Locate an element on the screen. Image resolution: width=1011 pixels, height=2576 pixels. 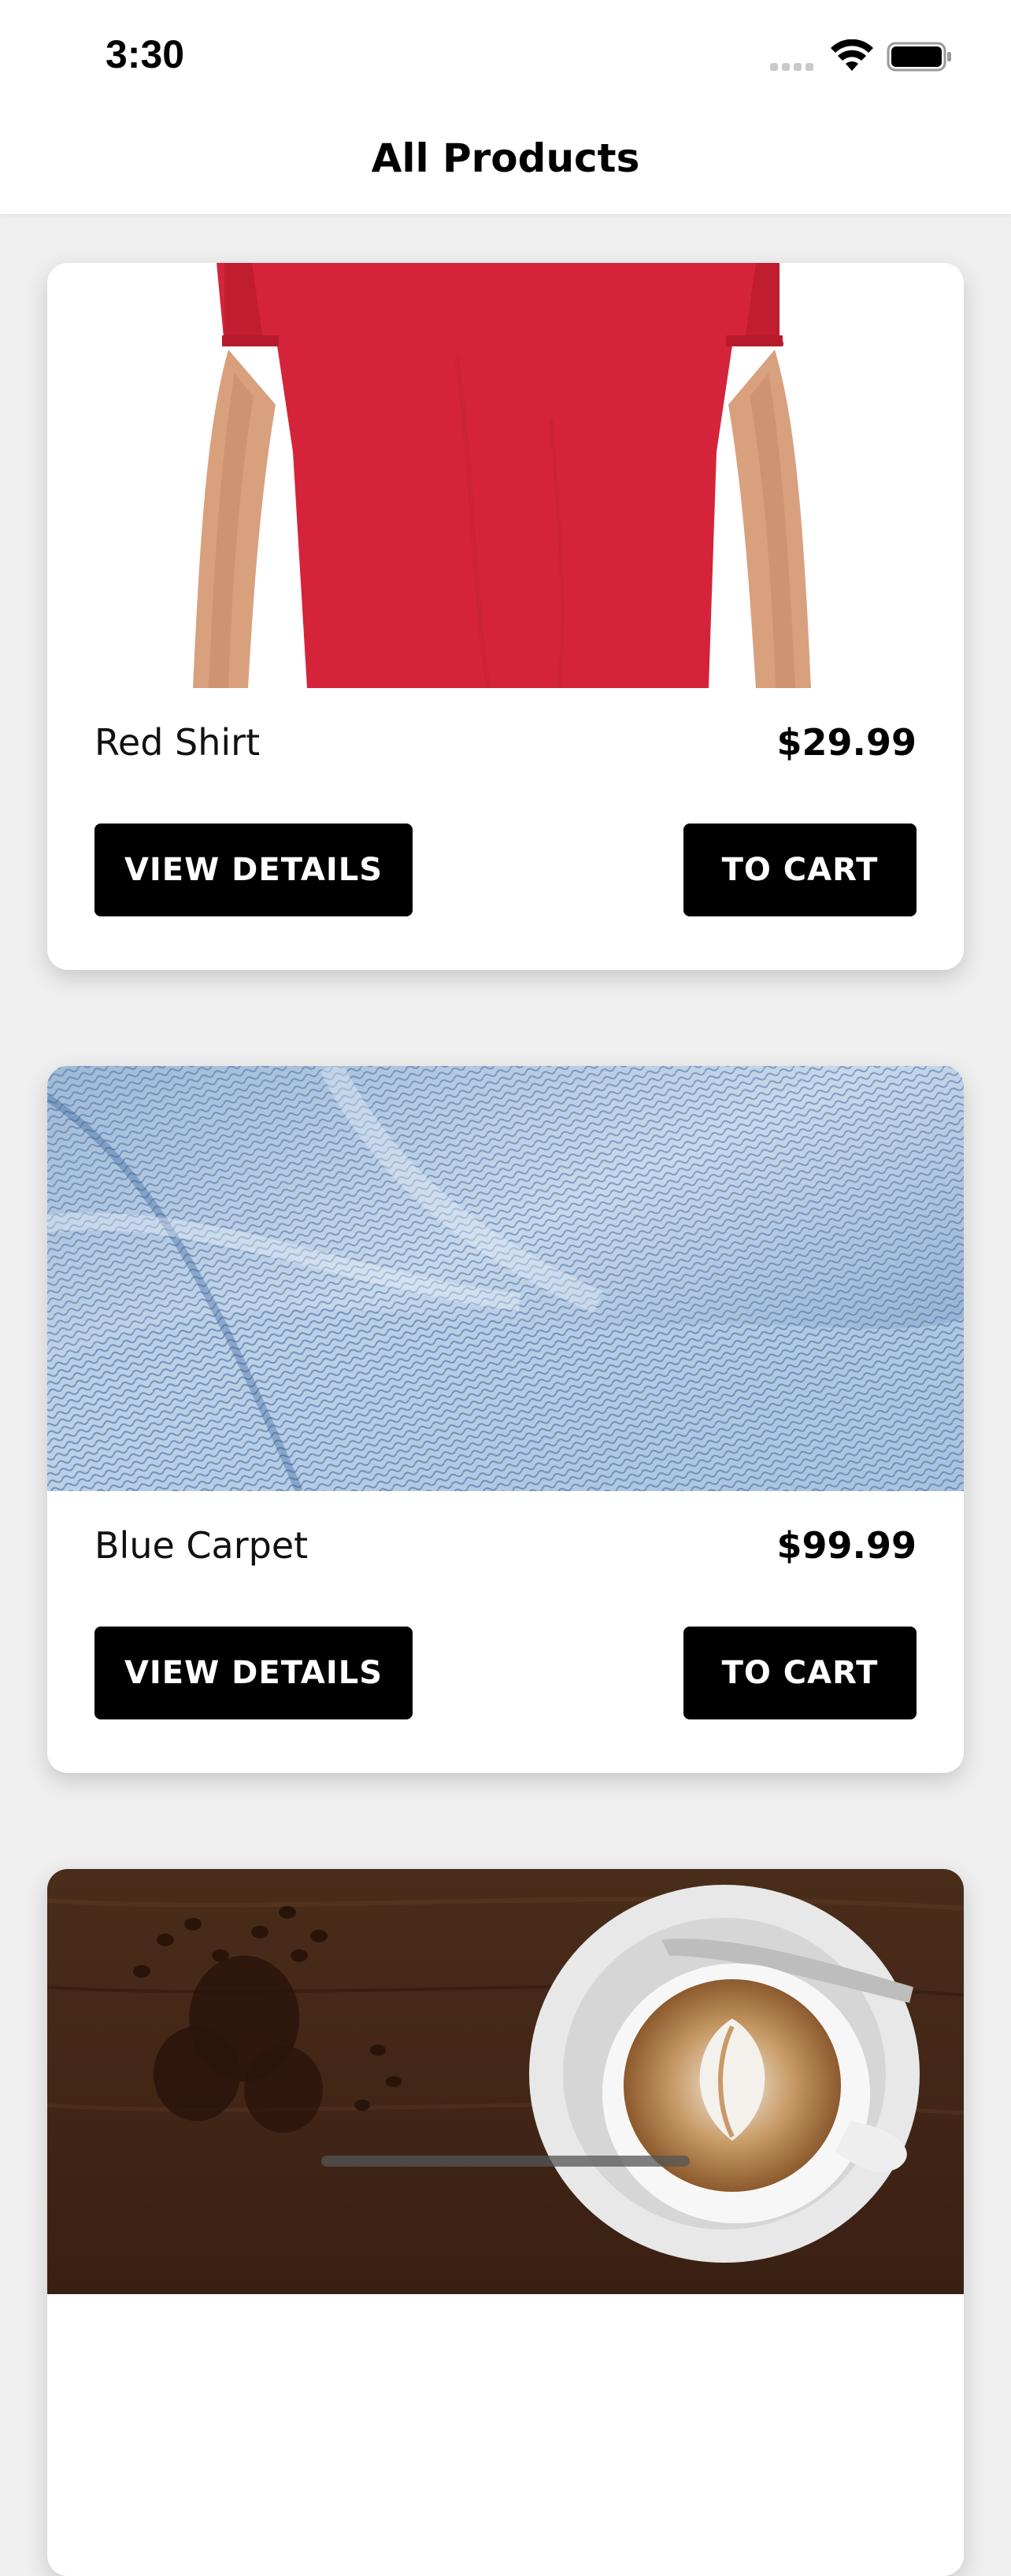
home-indicator is located at coordinates (505, 2161).